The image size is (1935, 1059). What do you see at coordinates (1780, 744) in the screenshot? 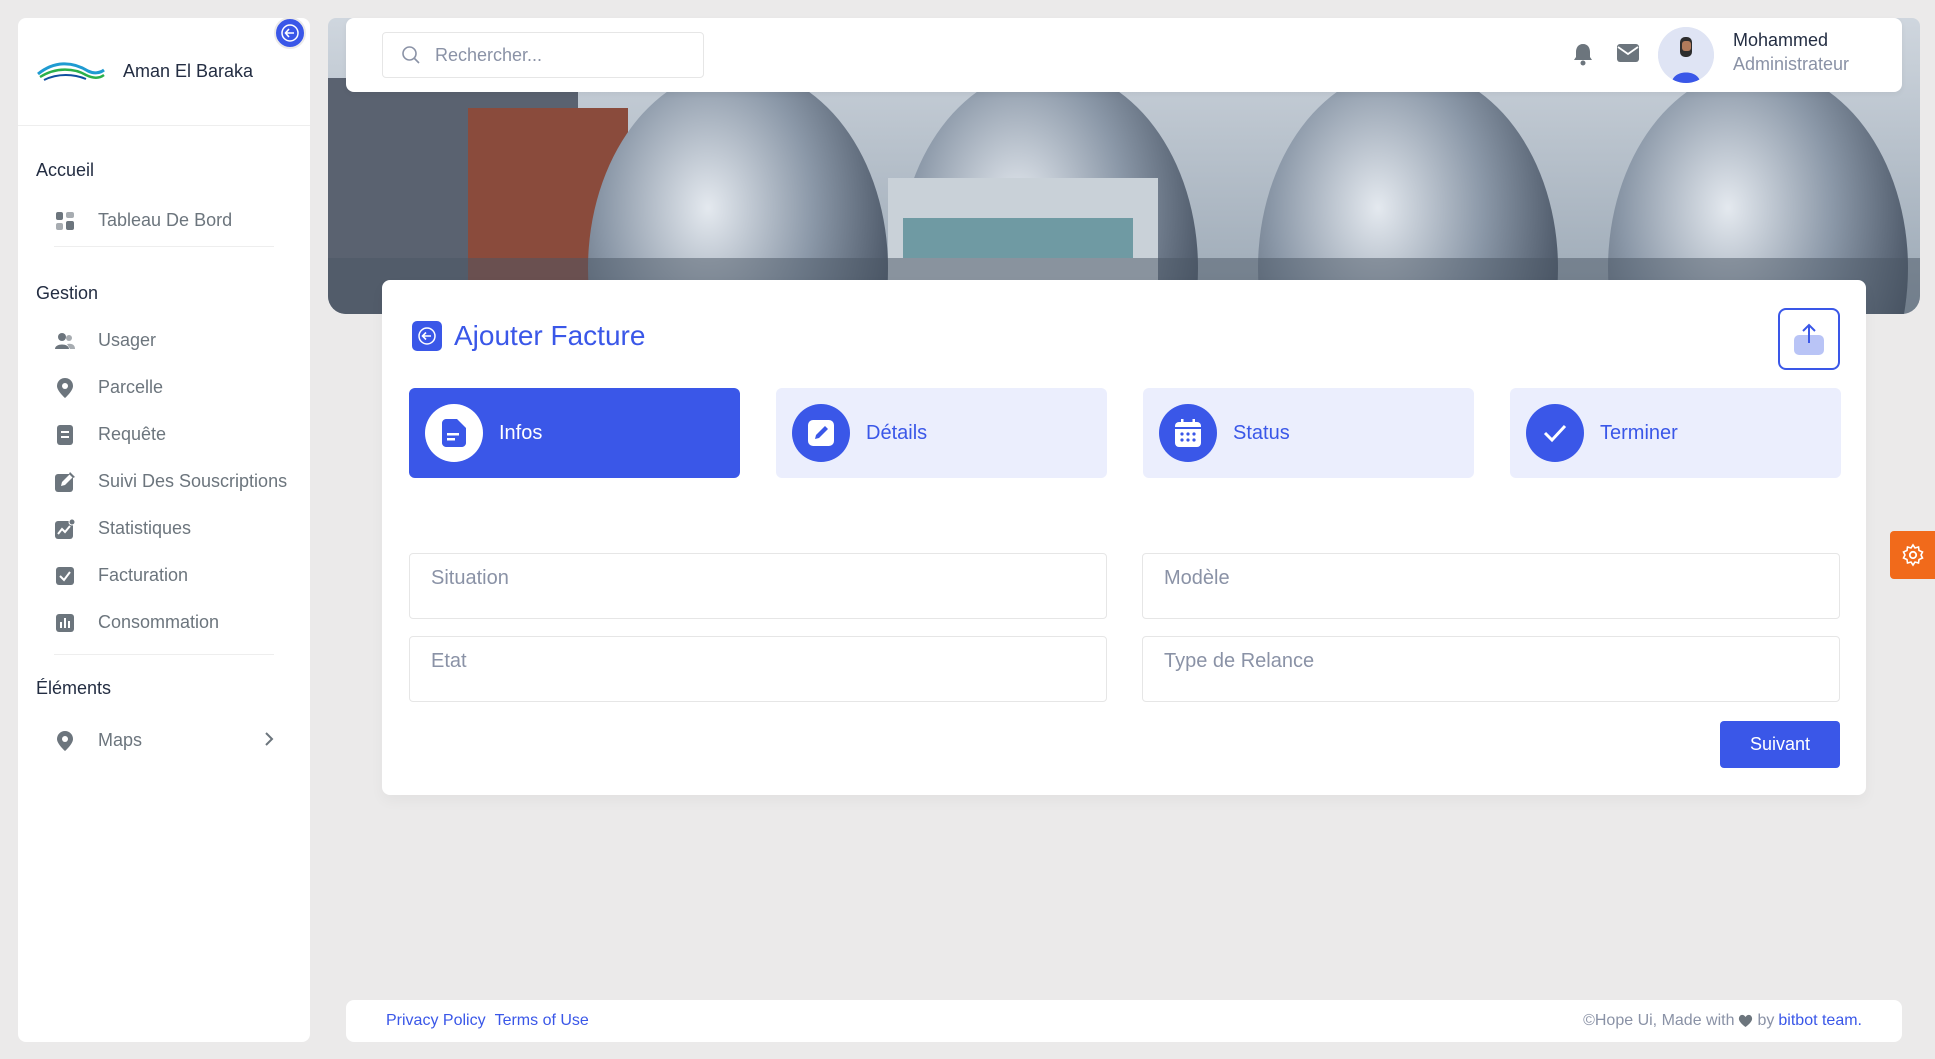
I see `next-button: Suivant` at bounding box center [1780, 744].